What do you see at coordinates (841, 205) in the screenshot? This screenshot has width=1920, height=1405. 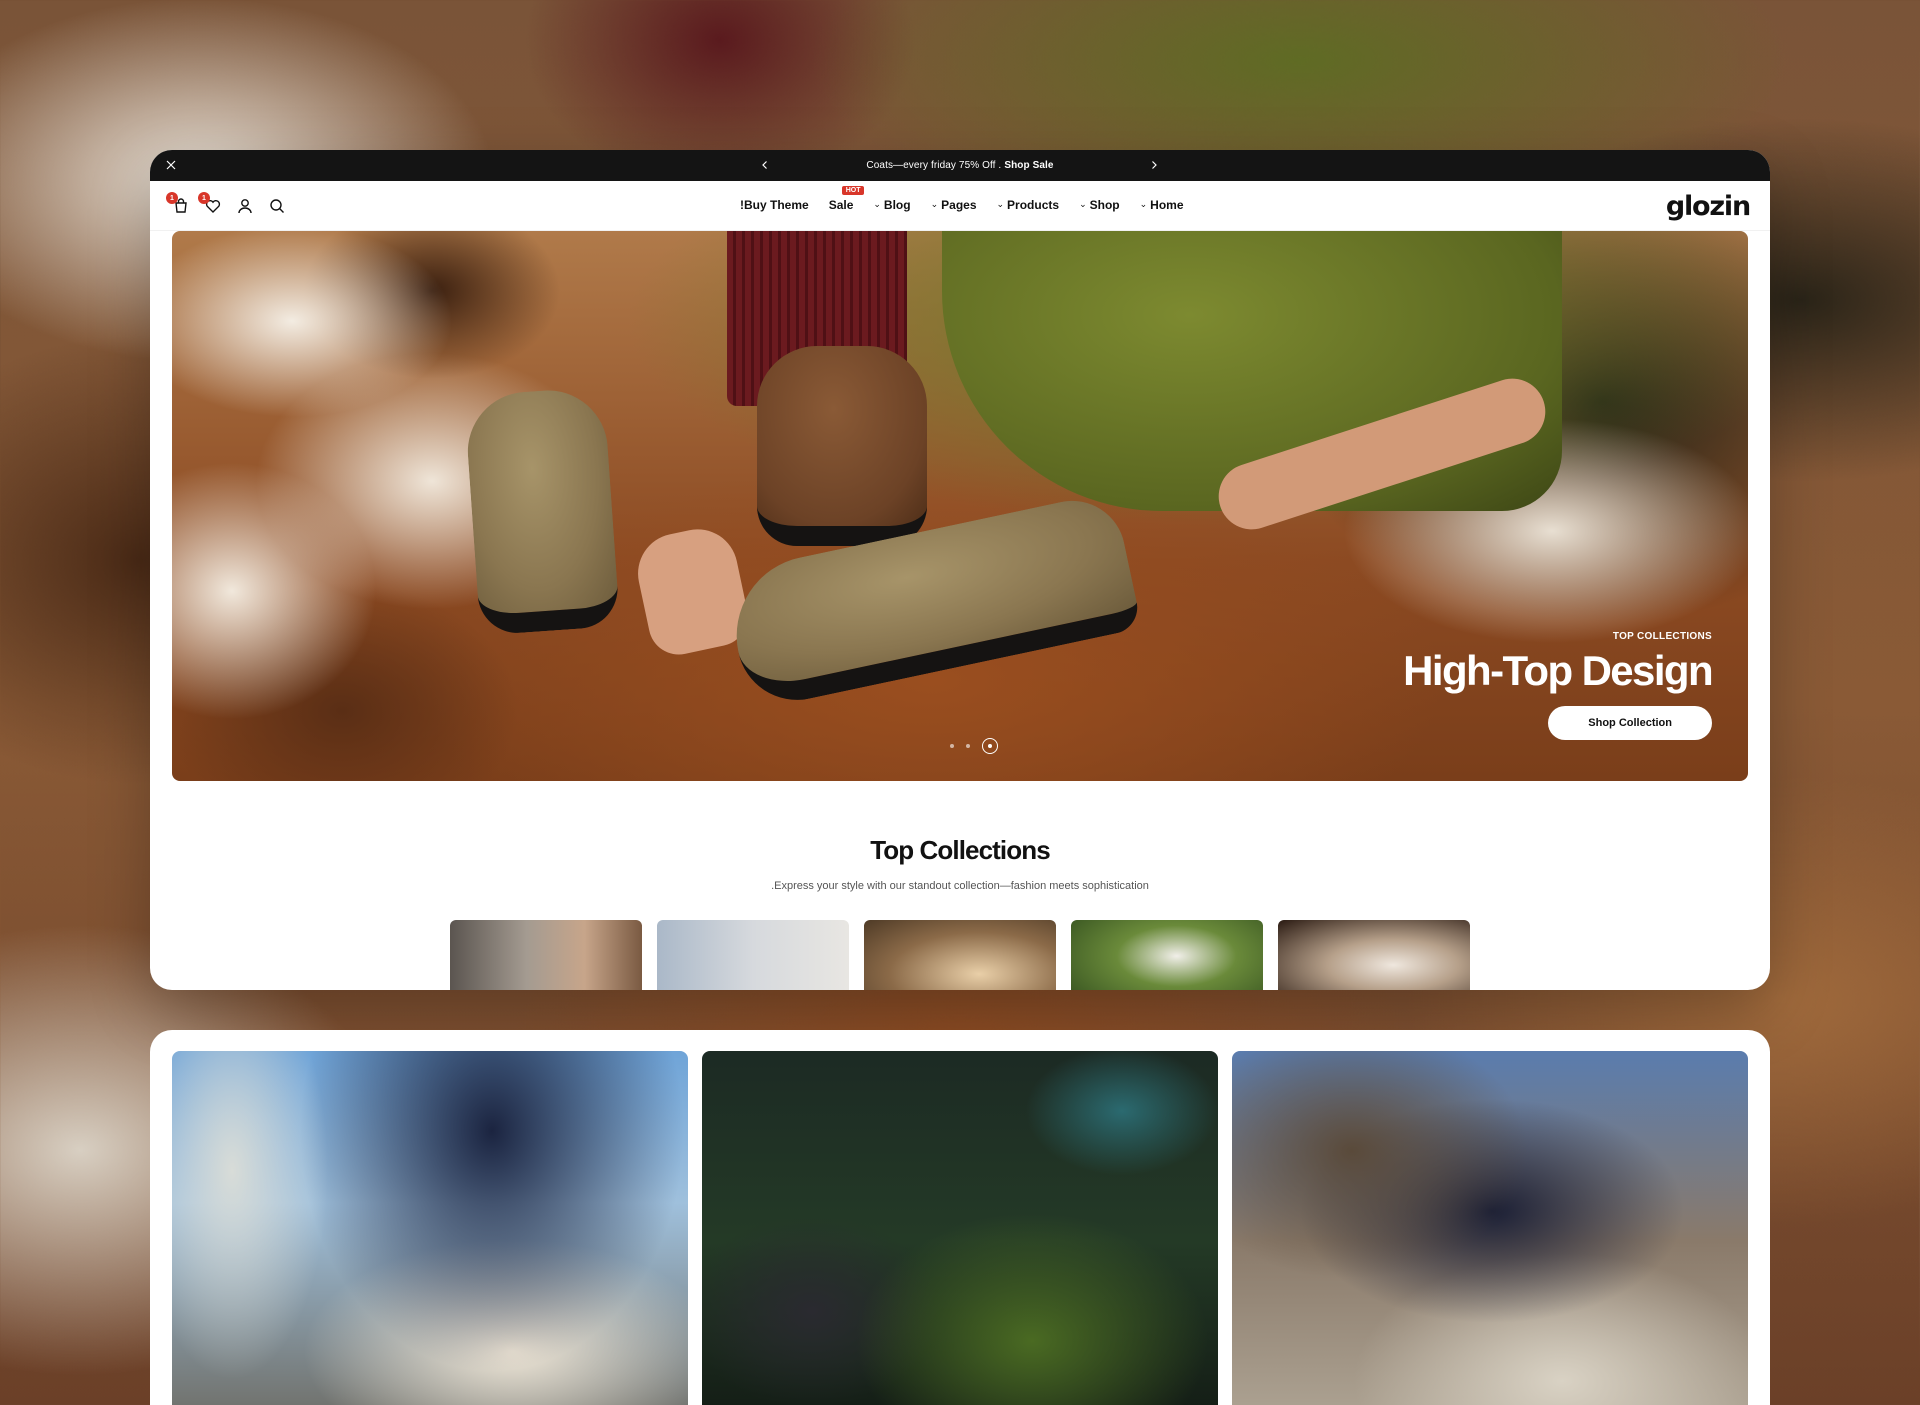 I see `menu-item-label: Sale` at bounding box center [841, 205].